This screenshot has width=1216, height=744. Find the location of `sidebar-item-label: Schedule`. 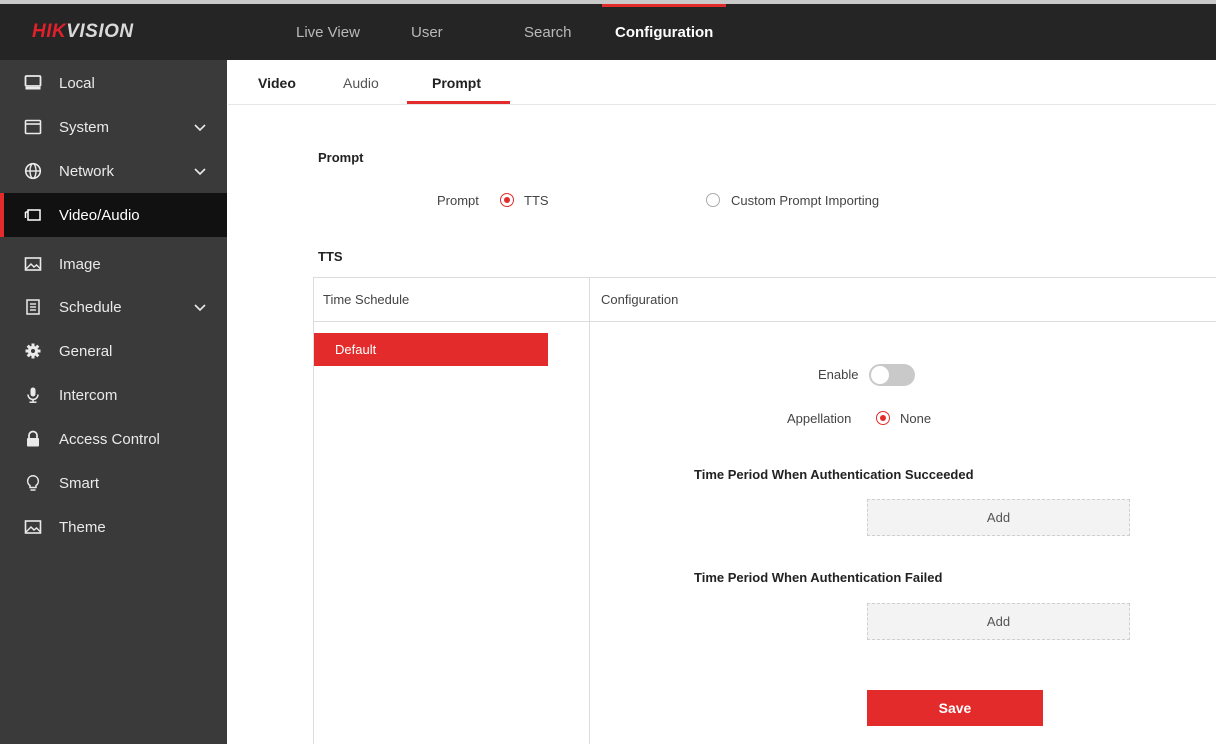

sidebar-item-label: Schedule is located at coordinates (90, 307).